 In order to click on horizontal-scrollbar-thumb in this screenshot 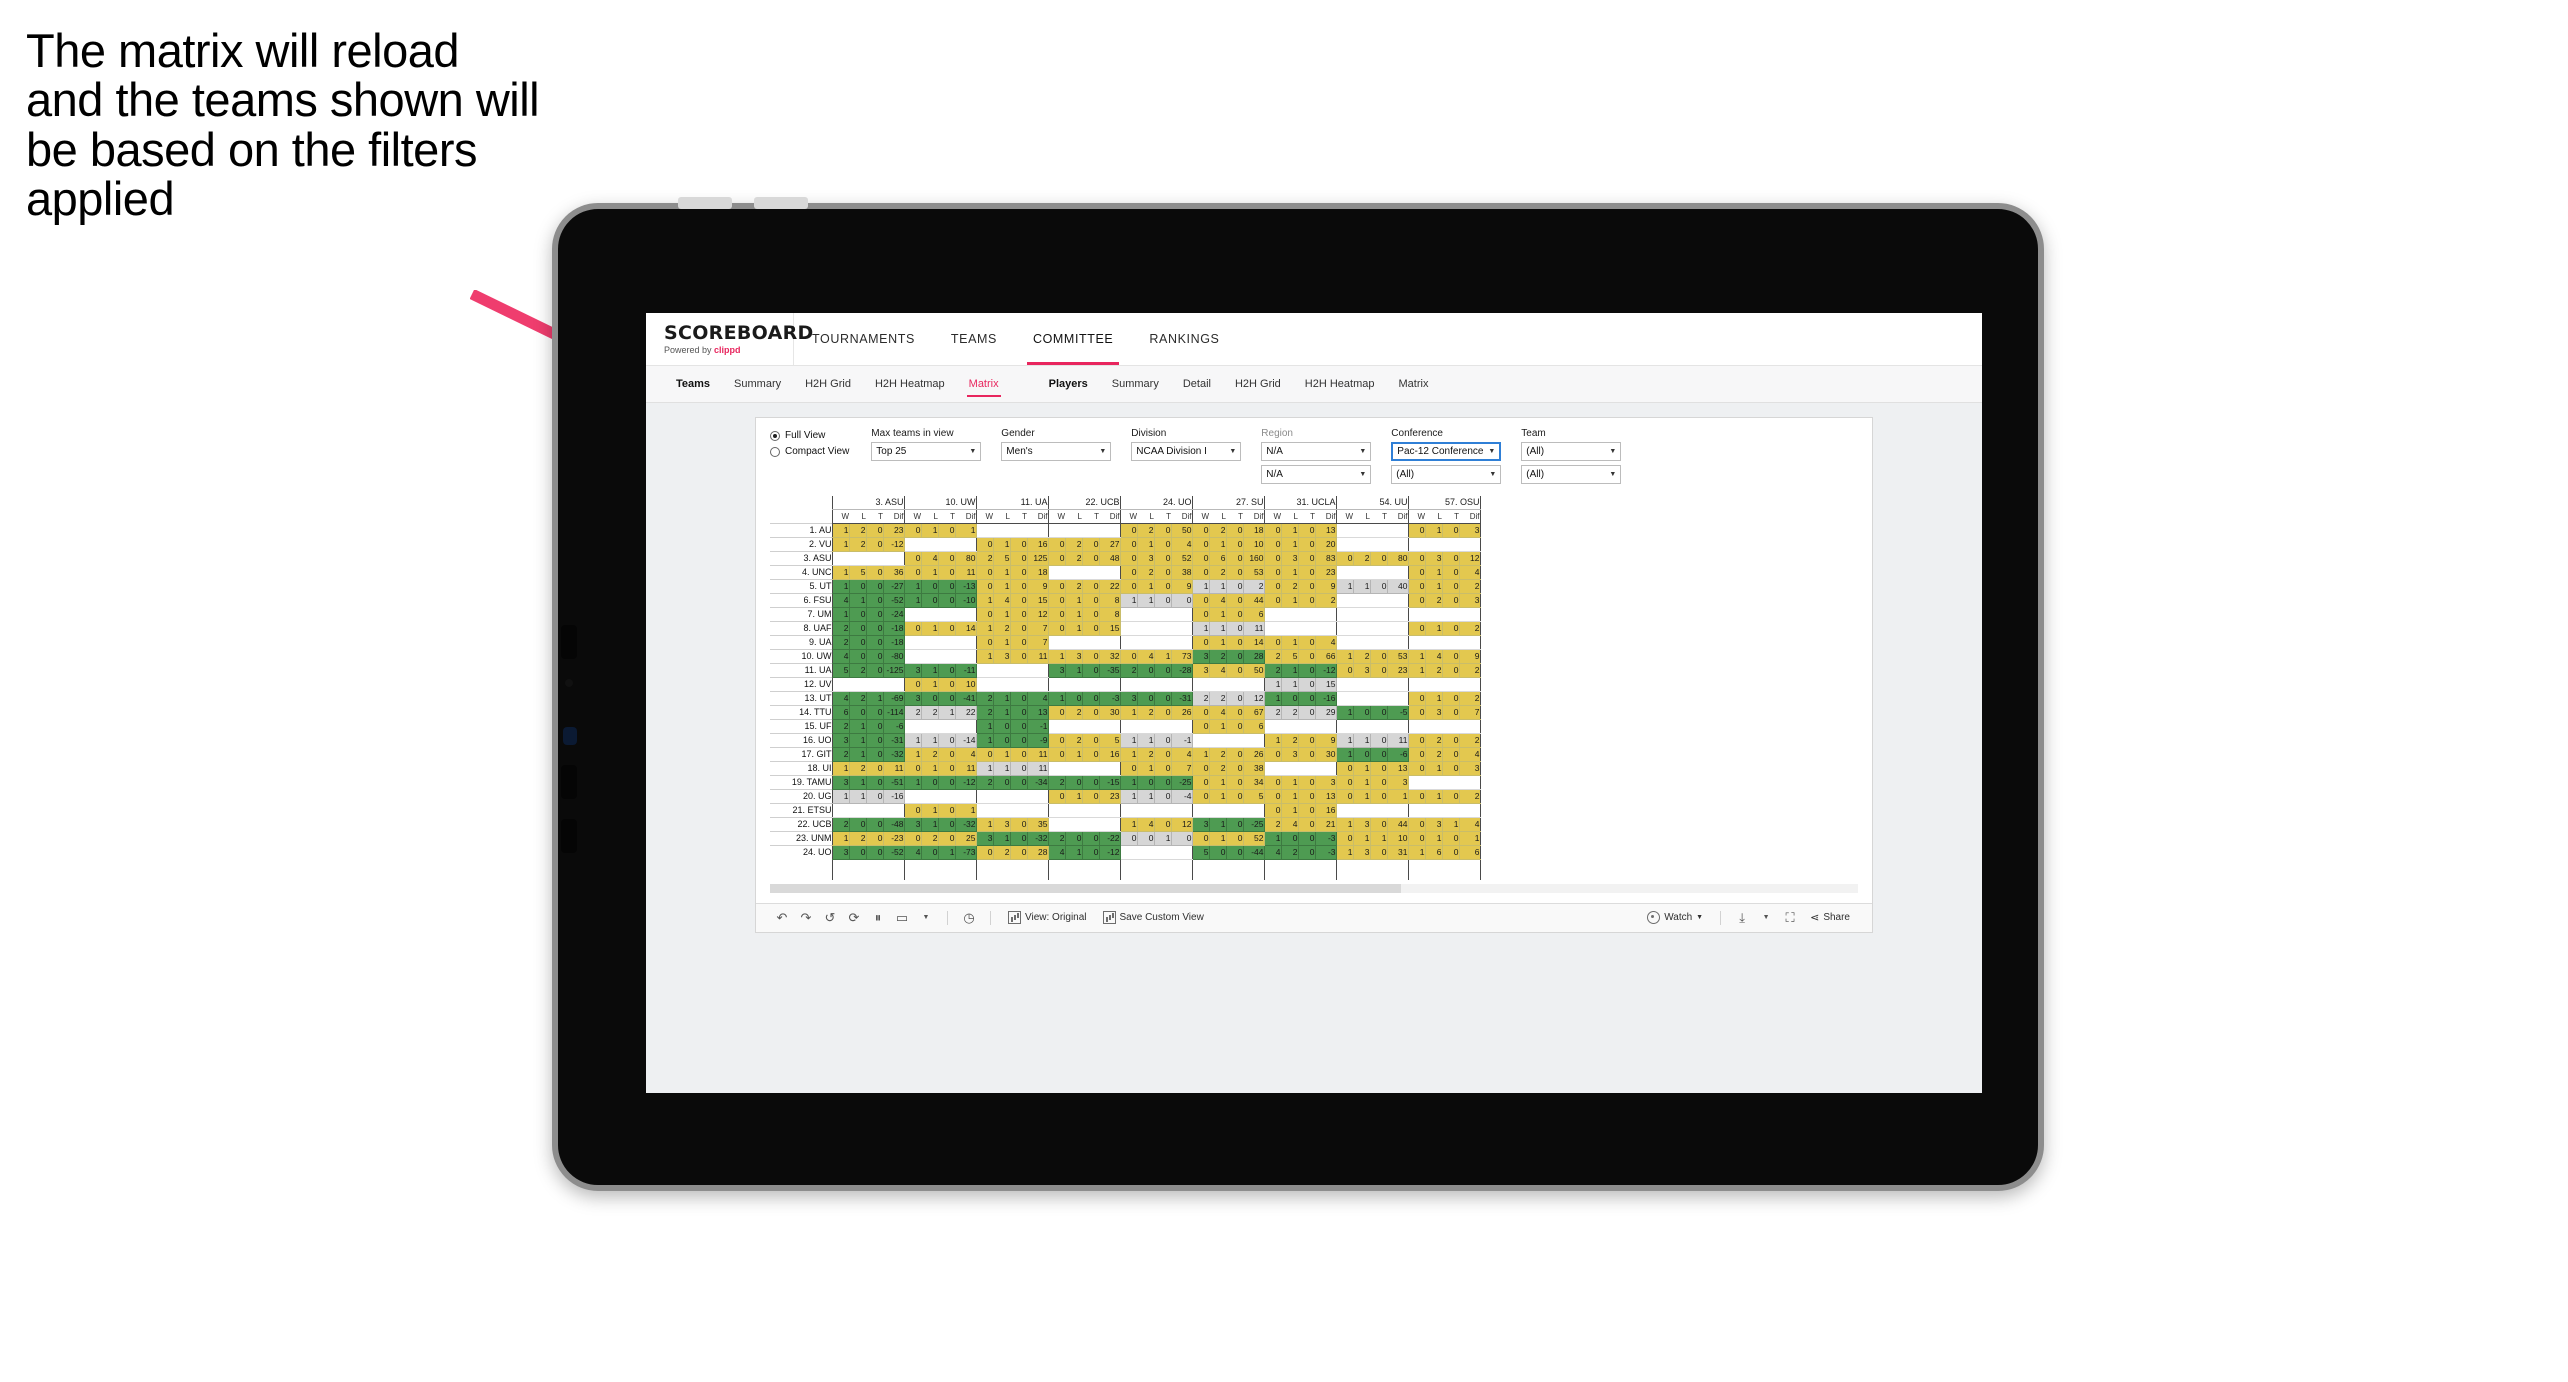, I will do `click(1086, 888)`.